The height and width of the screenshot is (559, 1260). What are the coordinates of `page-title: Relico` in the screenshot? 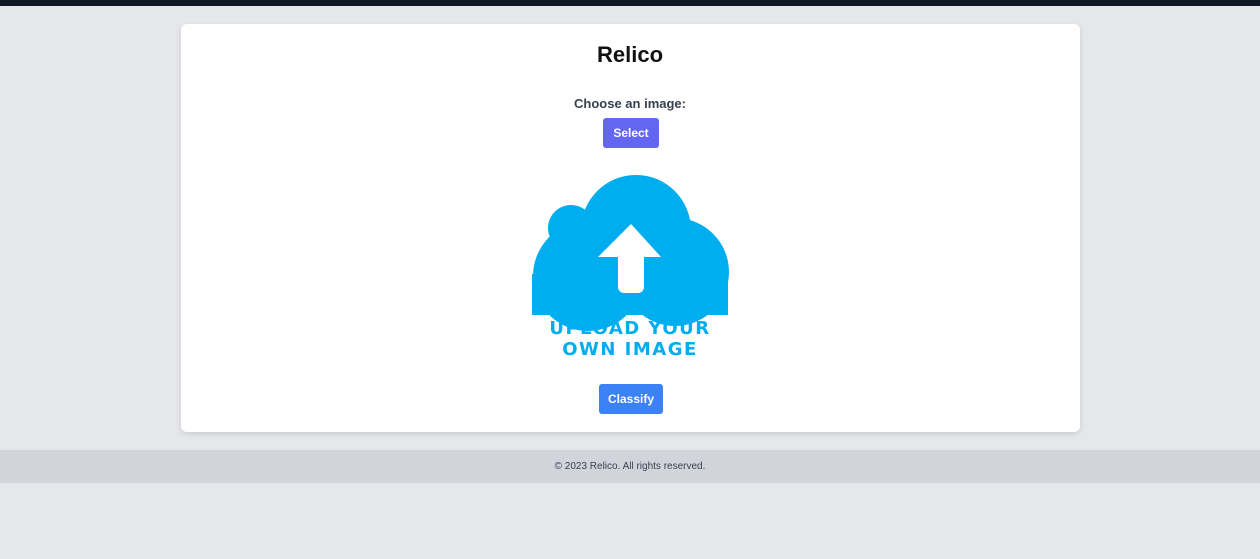 It's located at (630, 54).